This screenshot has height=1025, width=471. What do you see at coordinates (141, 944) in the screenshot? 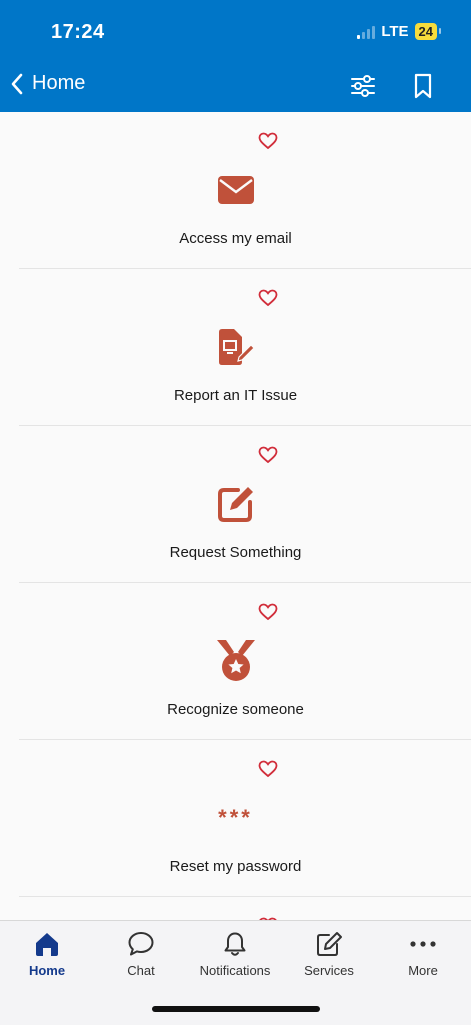
I see `chat-bubble-icon` at bounding box center [141, 944].